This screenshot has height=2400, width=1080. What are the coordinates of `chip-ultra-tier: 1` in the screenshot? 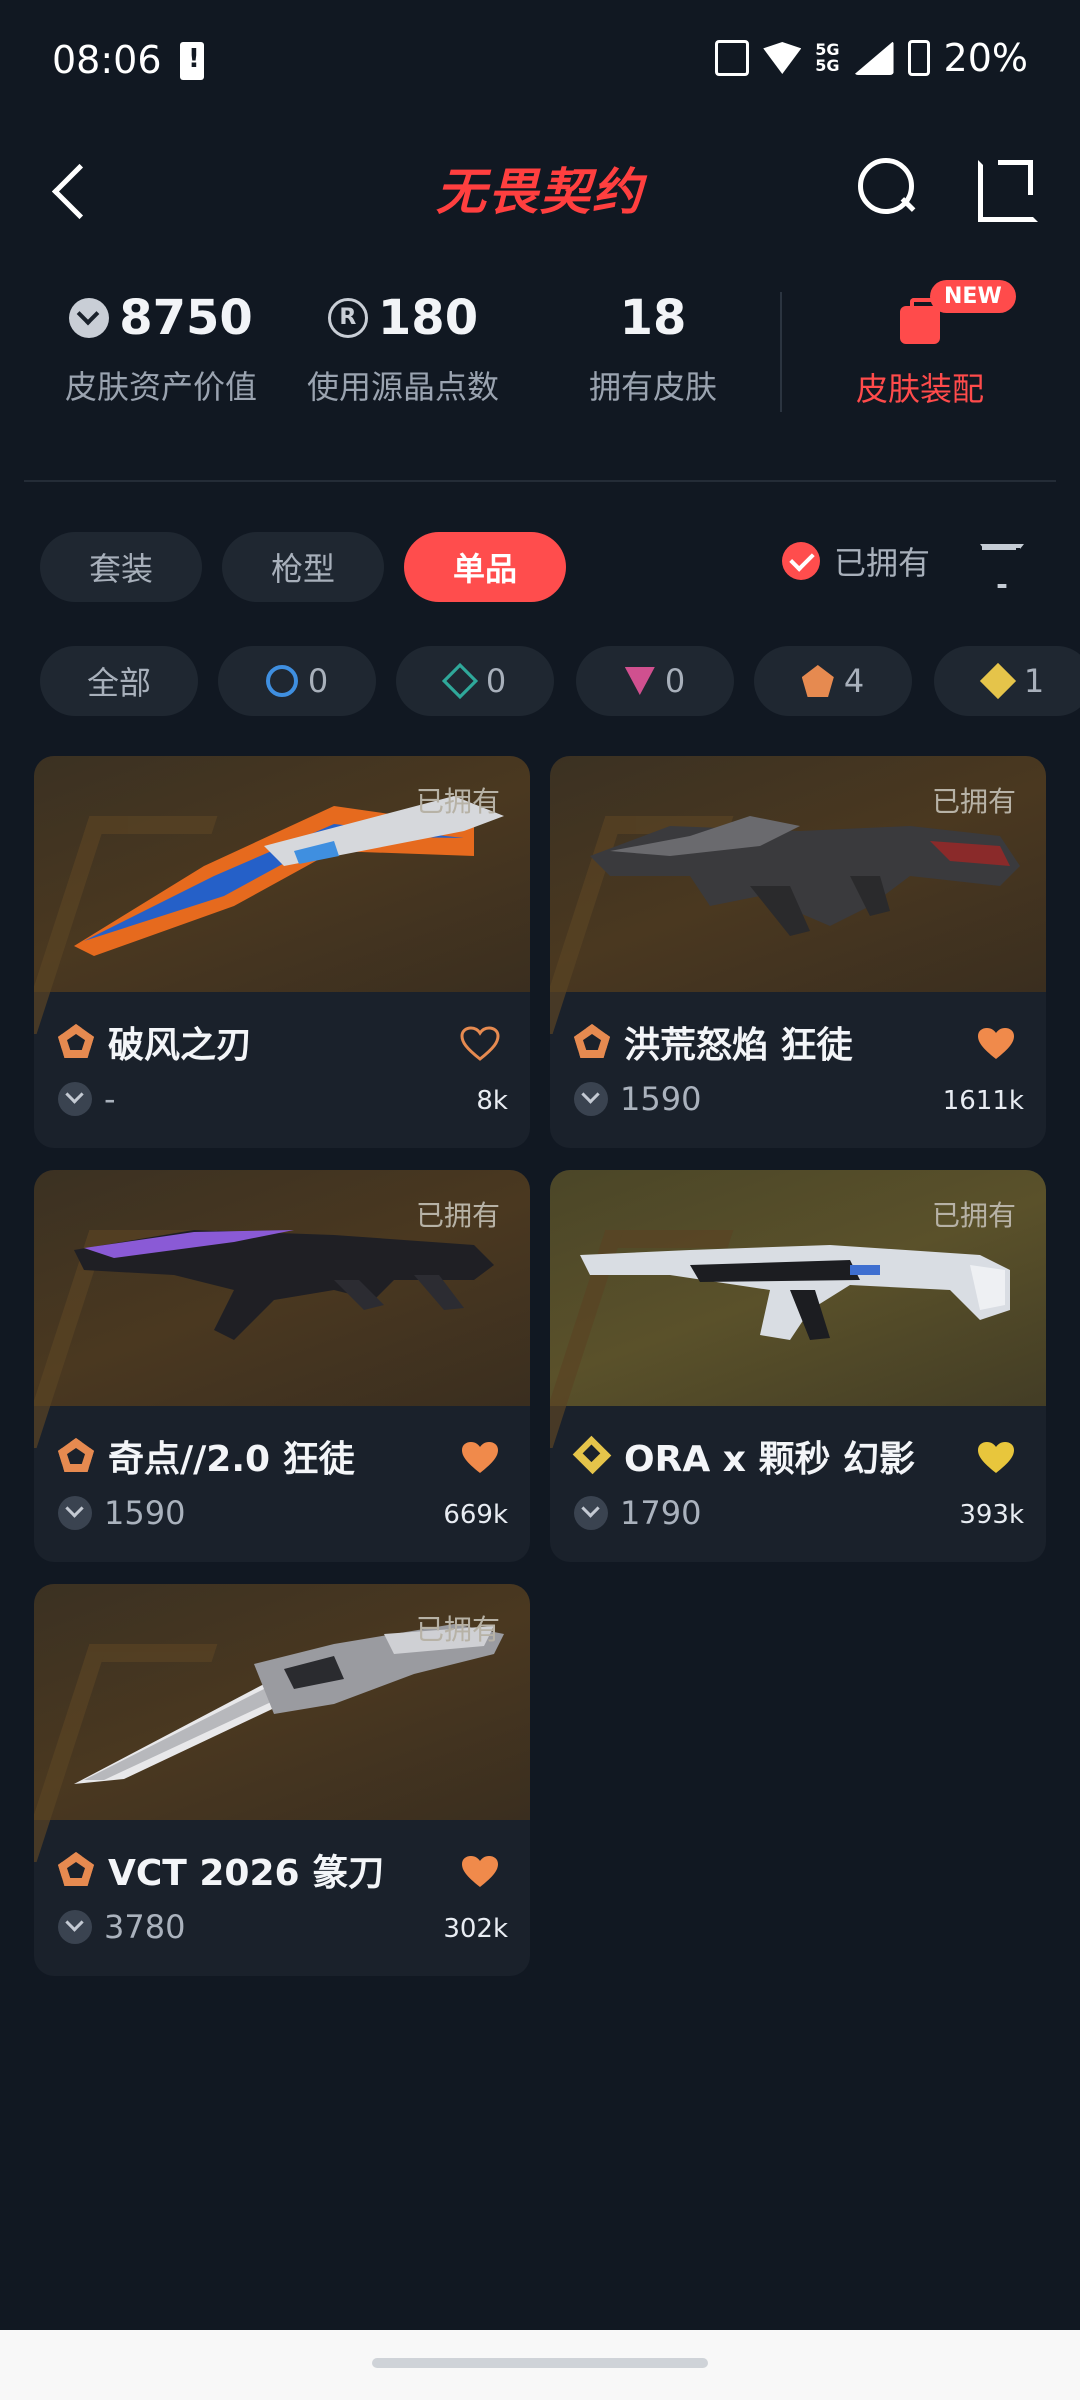 It's located at (1007, 681).